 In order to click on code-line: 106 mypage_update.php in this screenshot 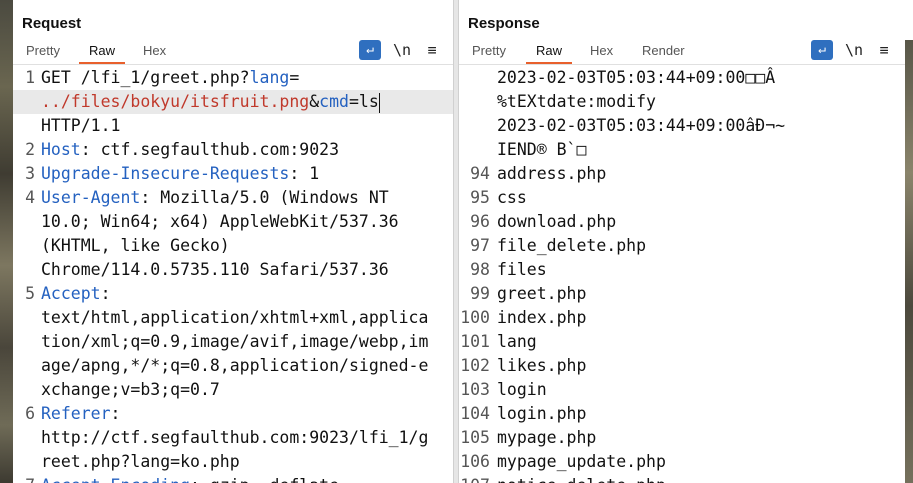, I will do `click(682, 462)`.